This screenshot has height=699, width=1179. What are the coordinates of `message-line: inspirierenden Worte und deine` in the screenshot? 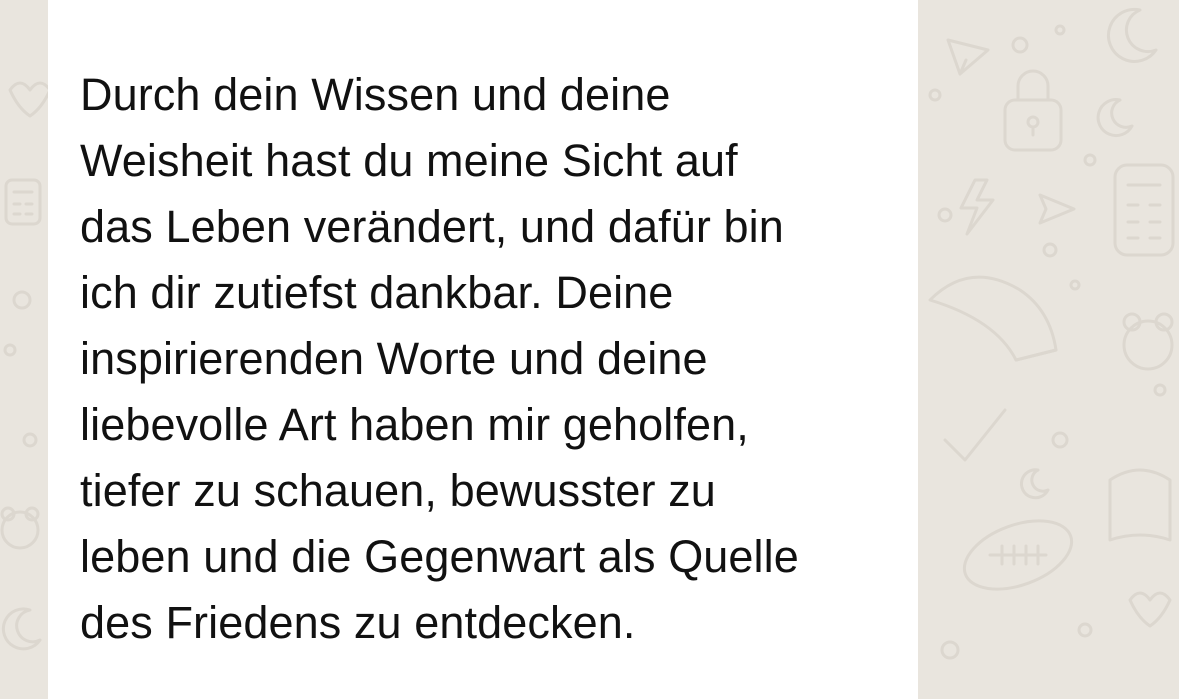 It's located at (394, 358).